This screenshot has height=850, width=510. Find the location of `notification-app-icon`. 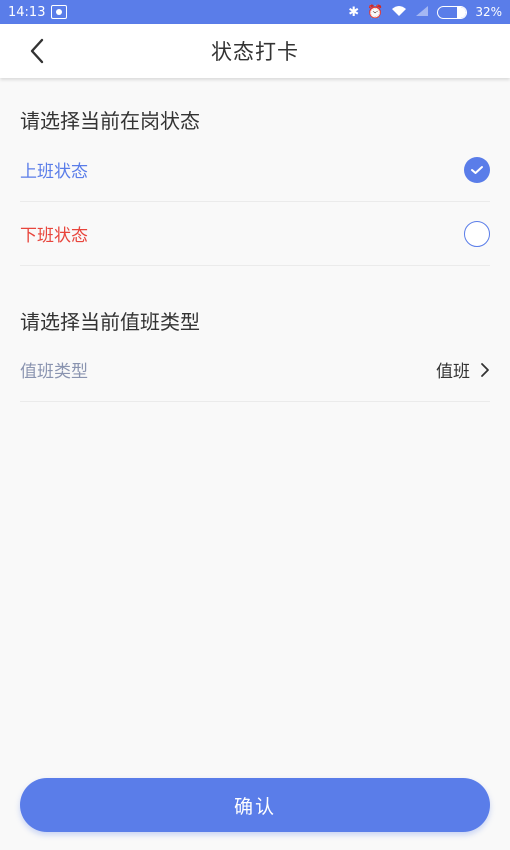

notification-app-icon is located at coordinates (59, 12).